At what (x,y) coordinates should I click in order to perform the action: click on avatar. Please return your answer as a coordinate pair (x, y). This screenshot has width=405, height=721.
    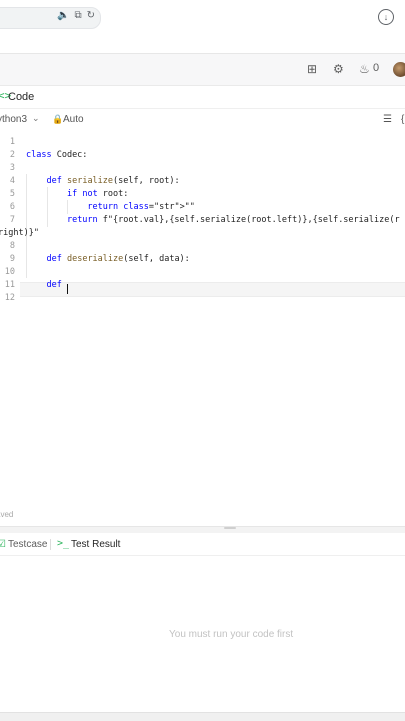
    Looking at the image, I should click on (399, 69).